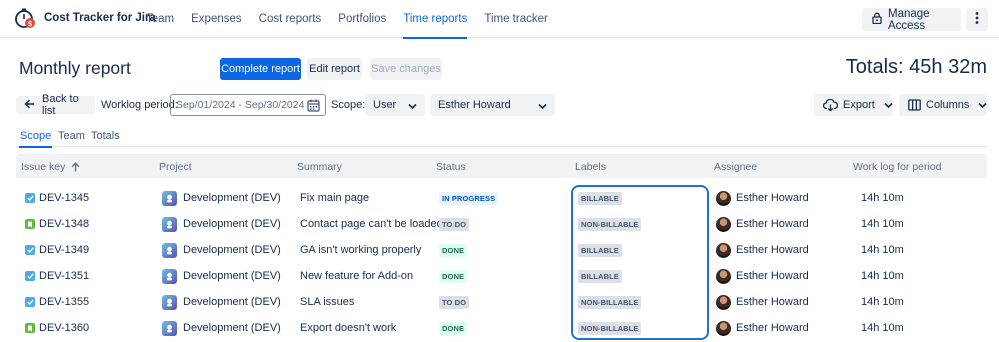  I want to click on issue-key-cell: DEV-1355, so click(57, 302).